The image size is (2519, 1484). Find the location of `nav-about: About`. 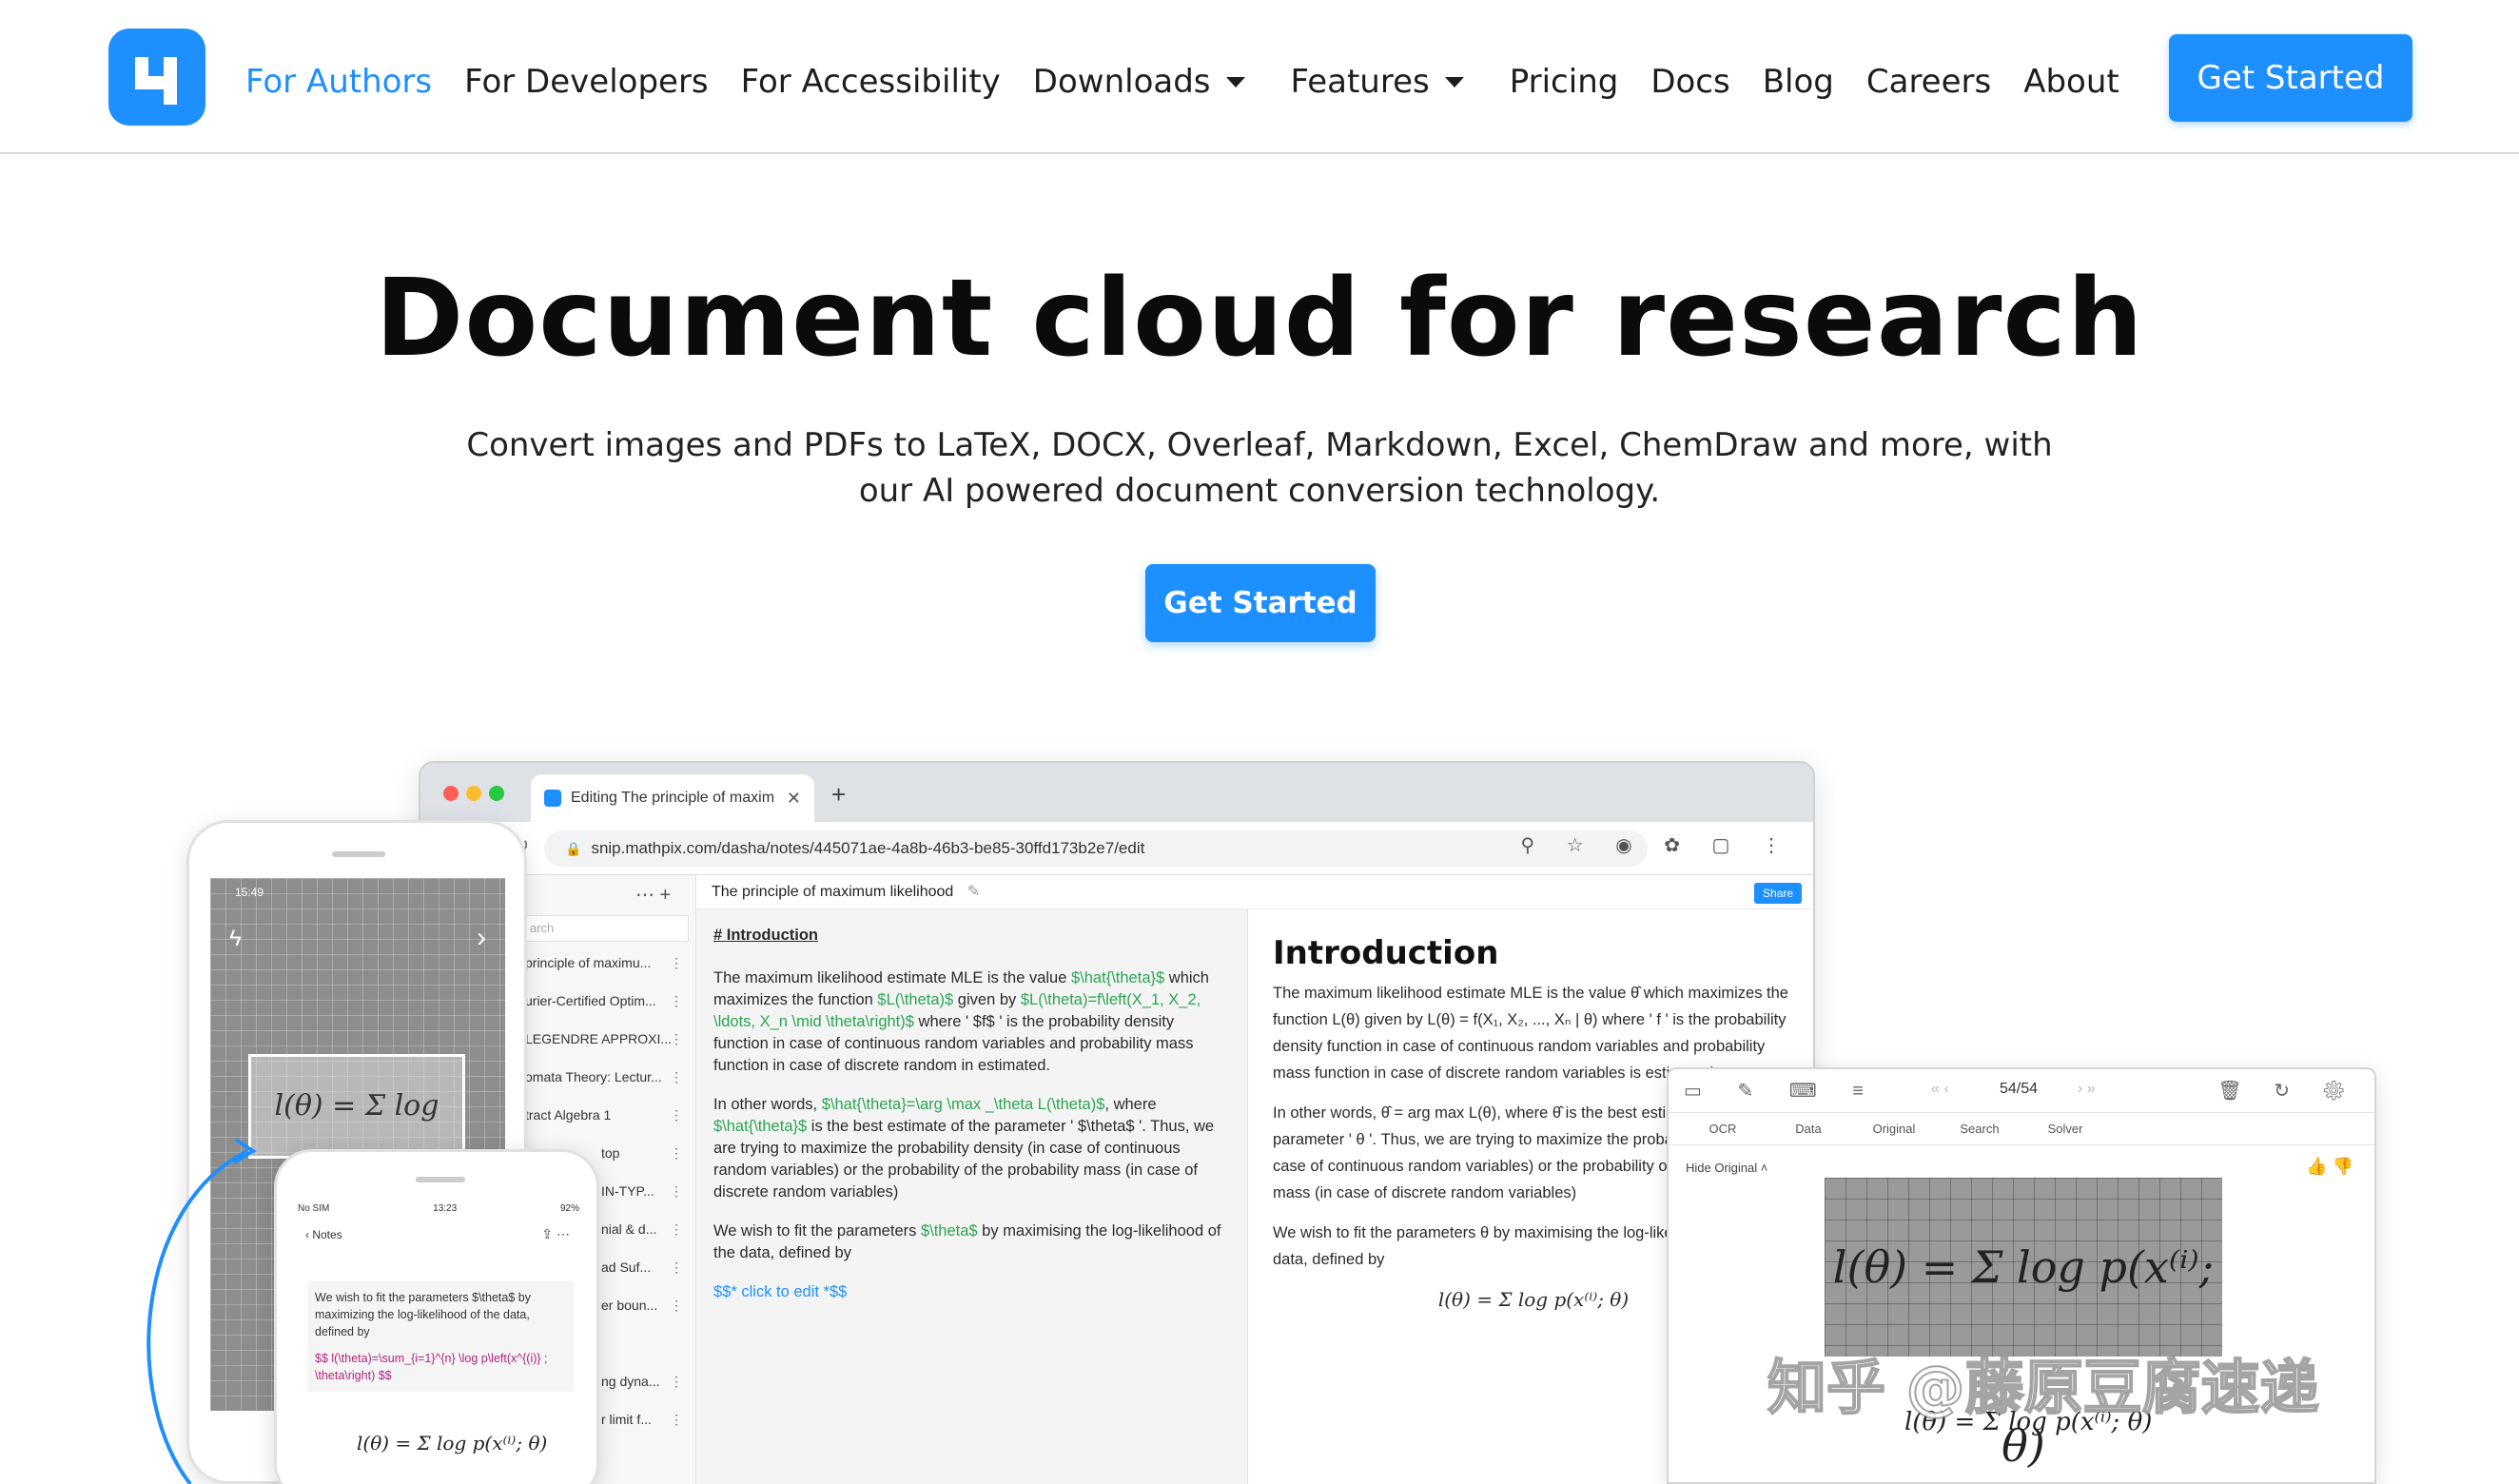

nav-about: About is located at coordinates (2071, 82).